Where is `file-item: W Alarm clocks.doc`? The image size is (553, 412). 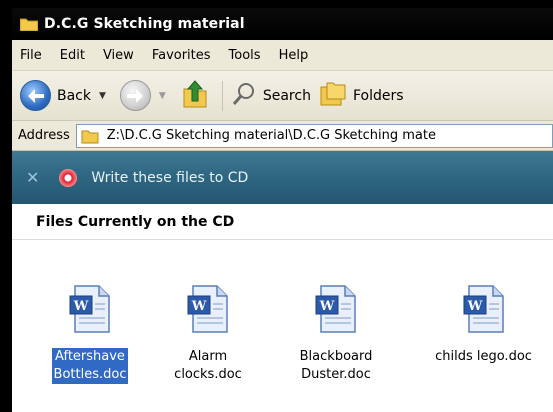 file-item: W Alarm clocks.doc is located at coordinates (208, 326).